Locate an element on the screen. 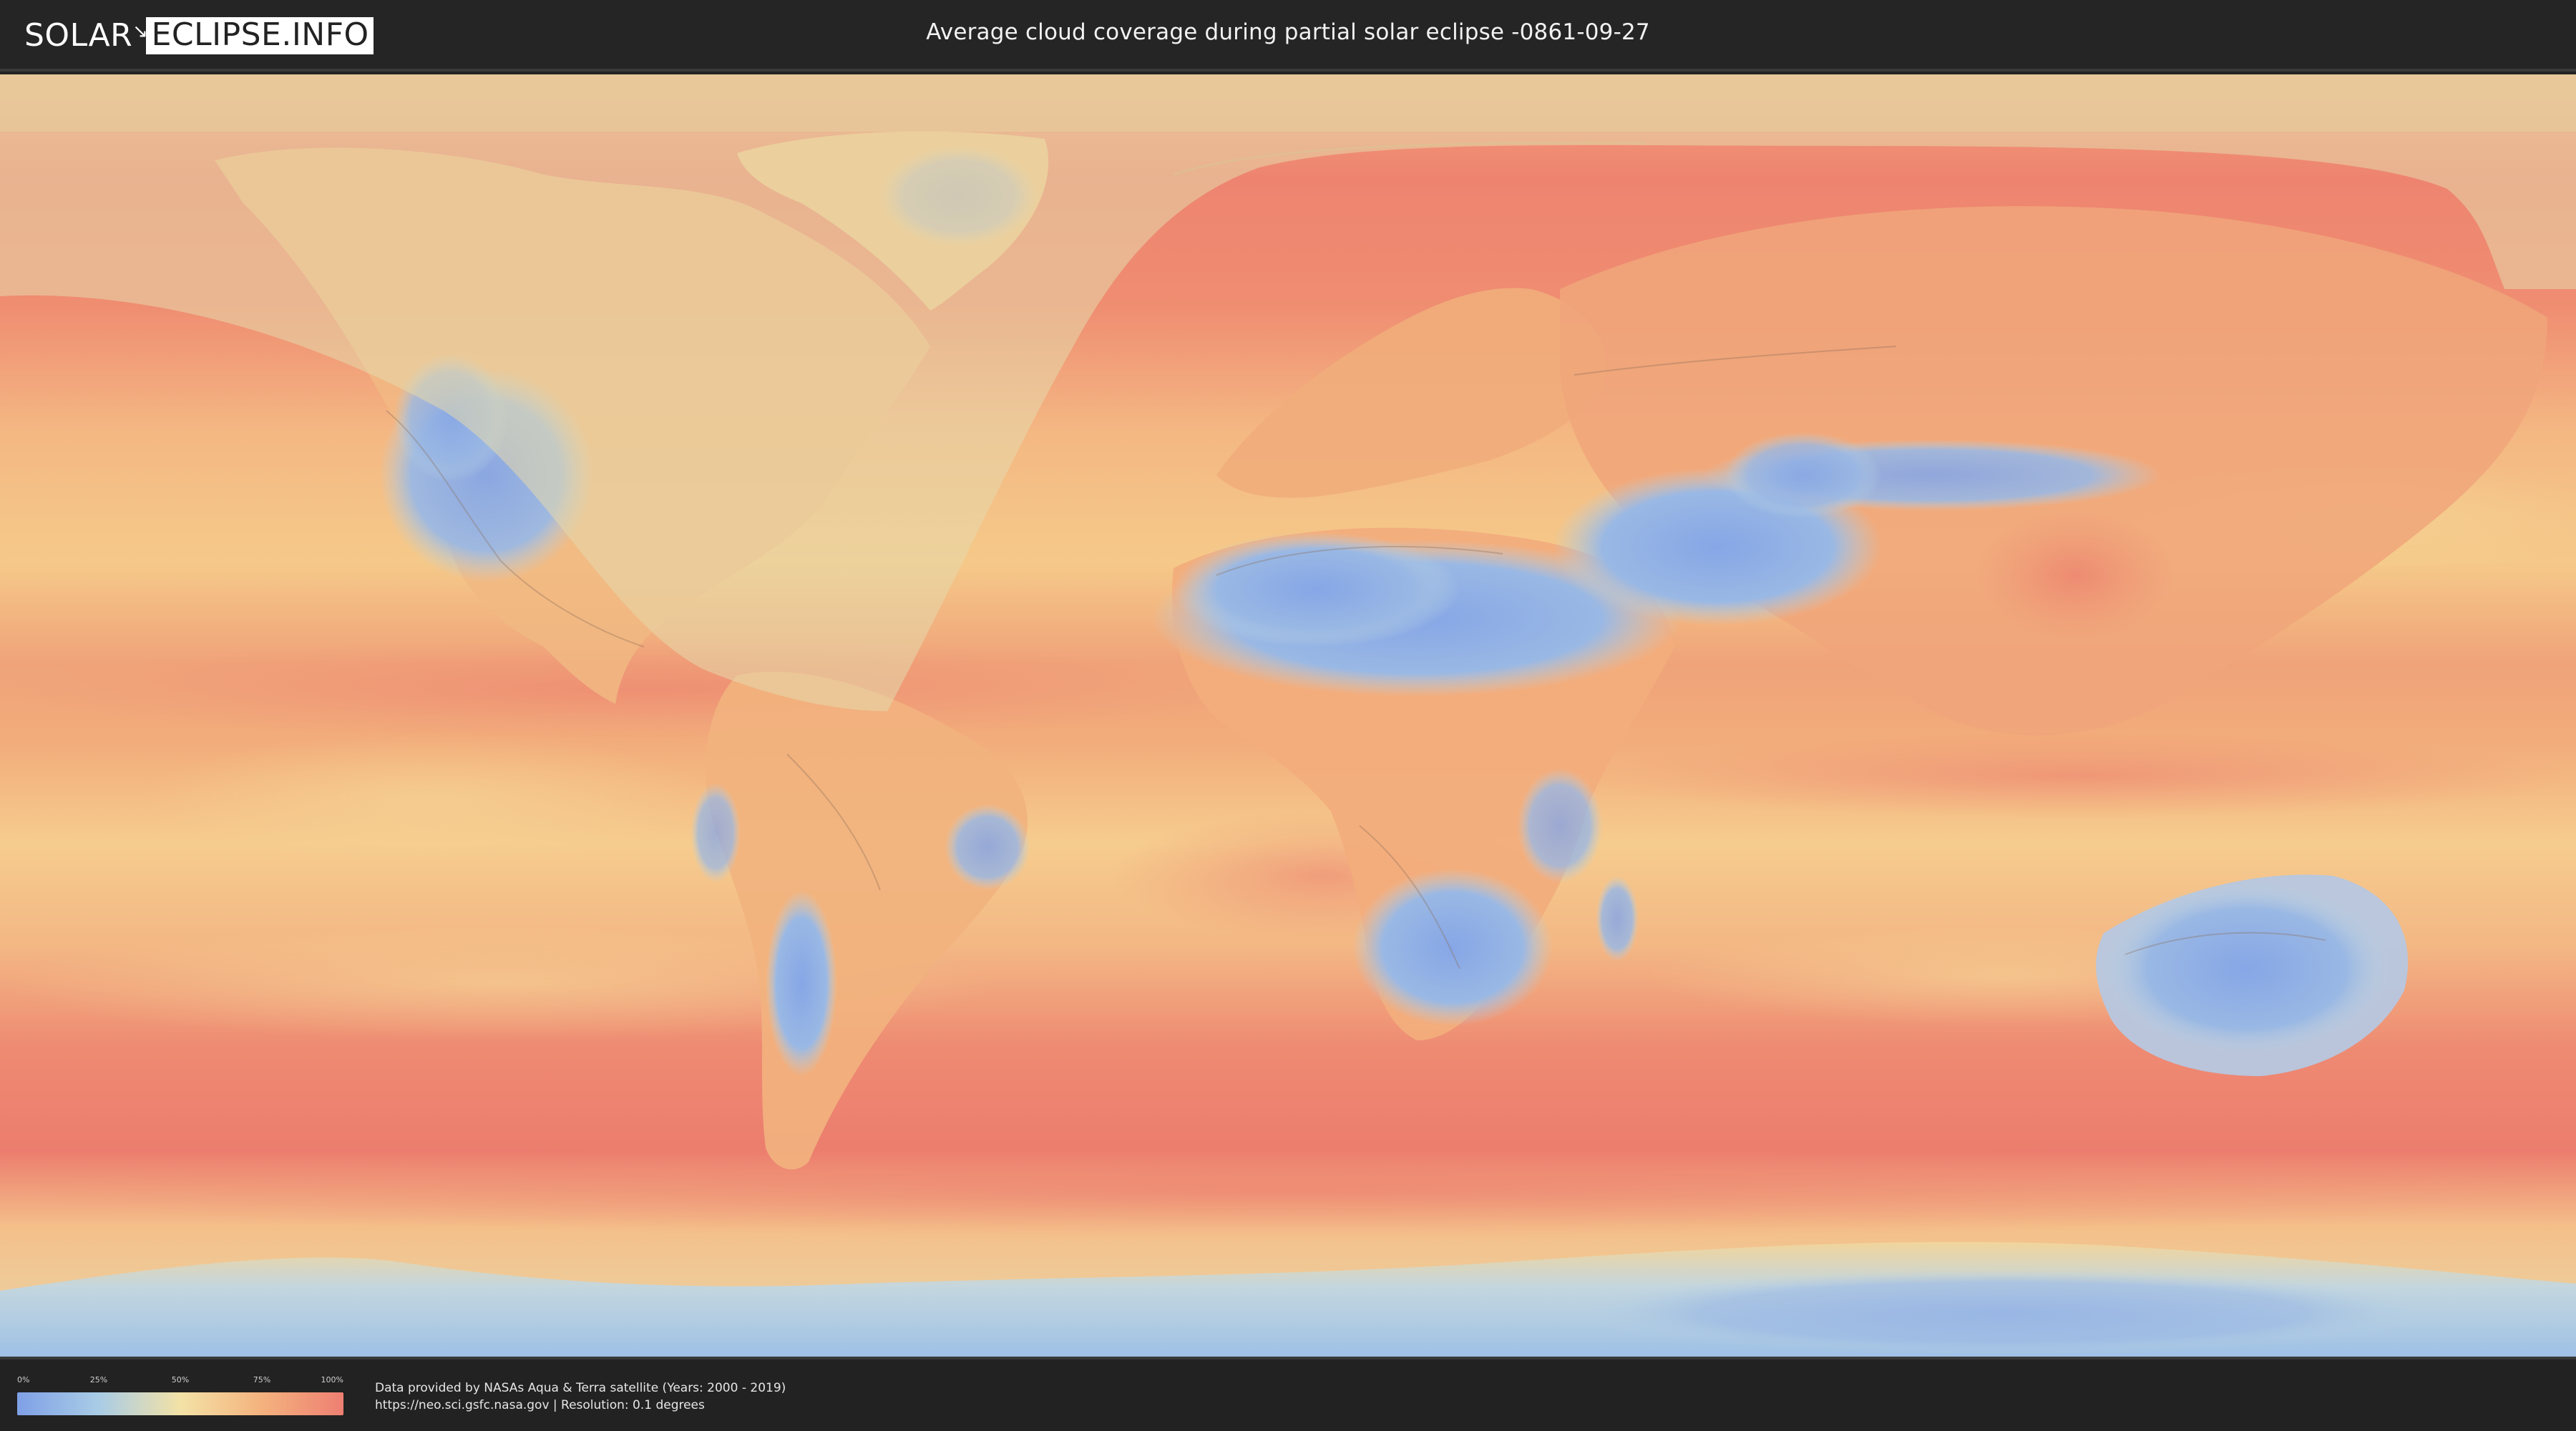 The height and width of the screenshot is (1431, 2576). legend-tick-50: 50% is located at coordinates (180, 1379).